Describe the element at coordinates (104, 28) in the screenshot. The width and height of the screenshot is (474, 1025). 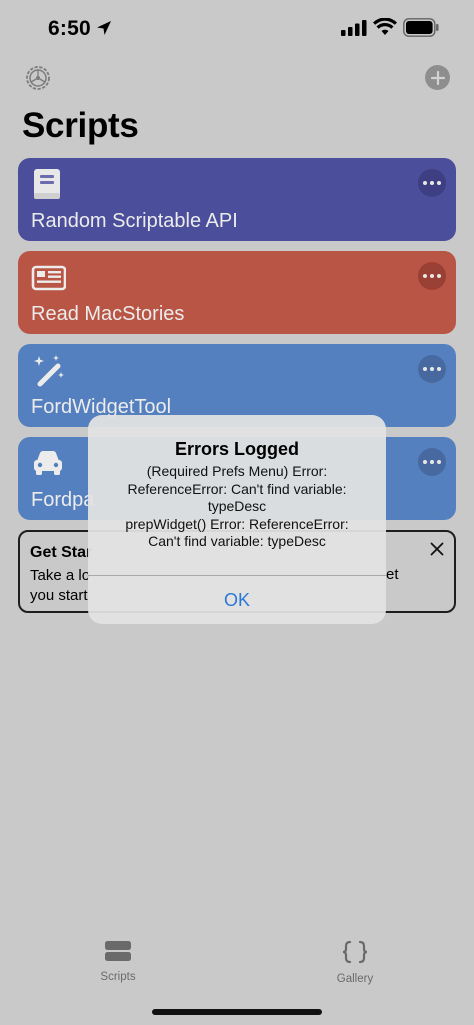
I see `location-arrow-icon` at that location.